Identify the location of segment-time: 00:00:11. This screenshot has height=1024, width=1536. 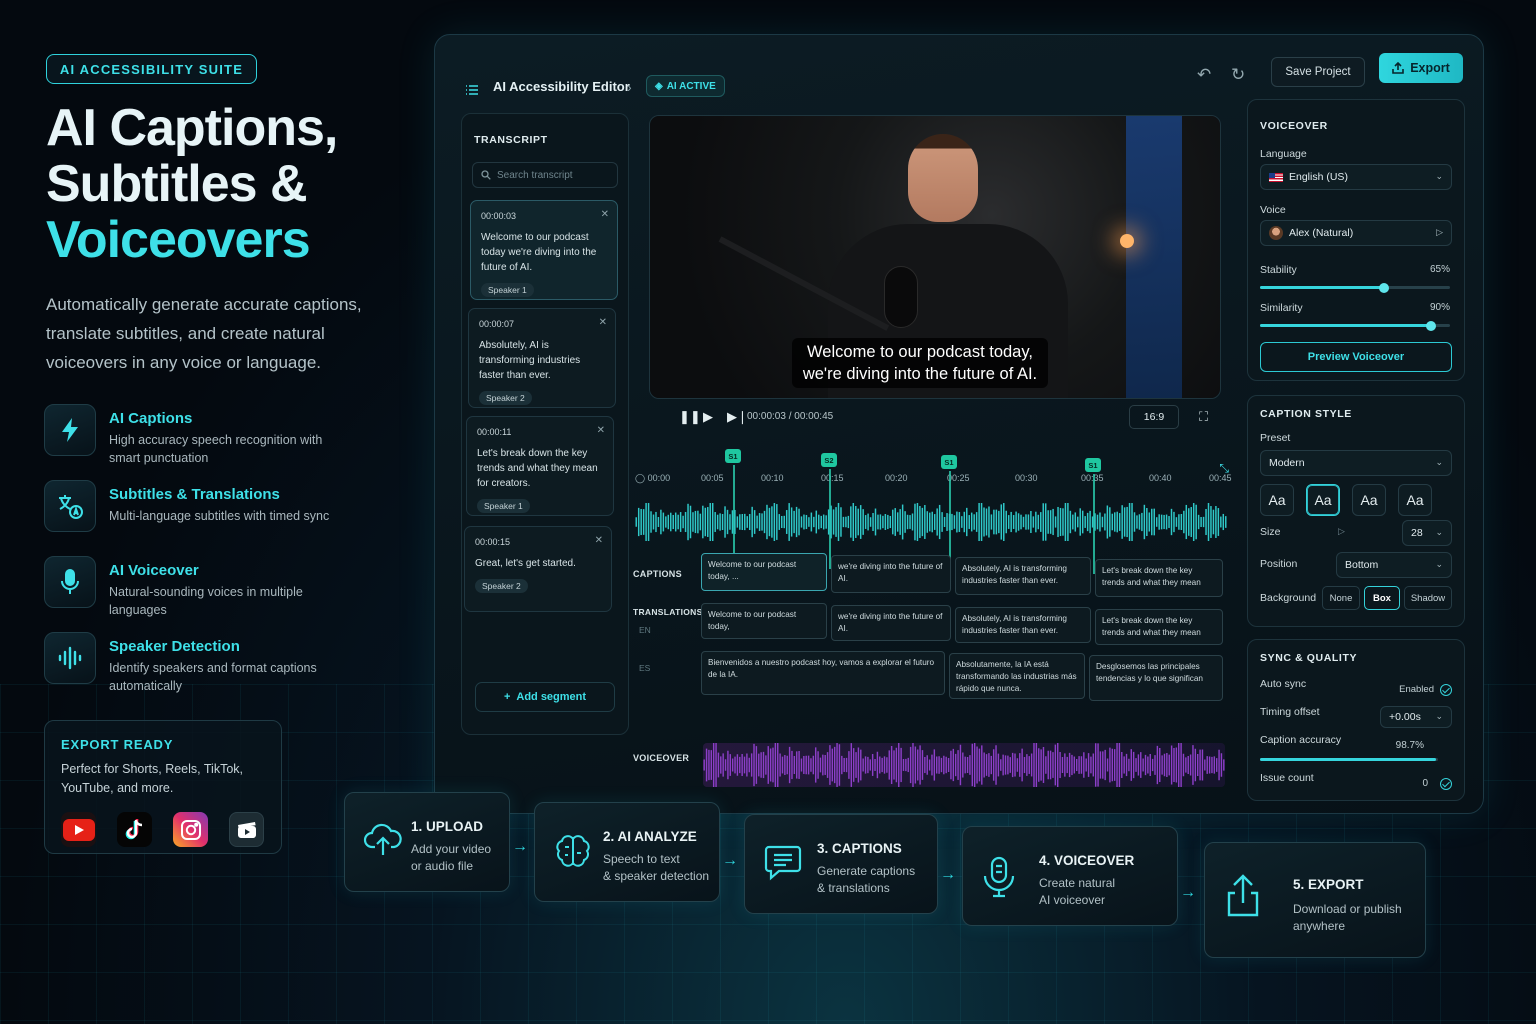
(494, 432).